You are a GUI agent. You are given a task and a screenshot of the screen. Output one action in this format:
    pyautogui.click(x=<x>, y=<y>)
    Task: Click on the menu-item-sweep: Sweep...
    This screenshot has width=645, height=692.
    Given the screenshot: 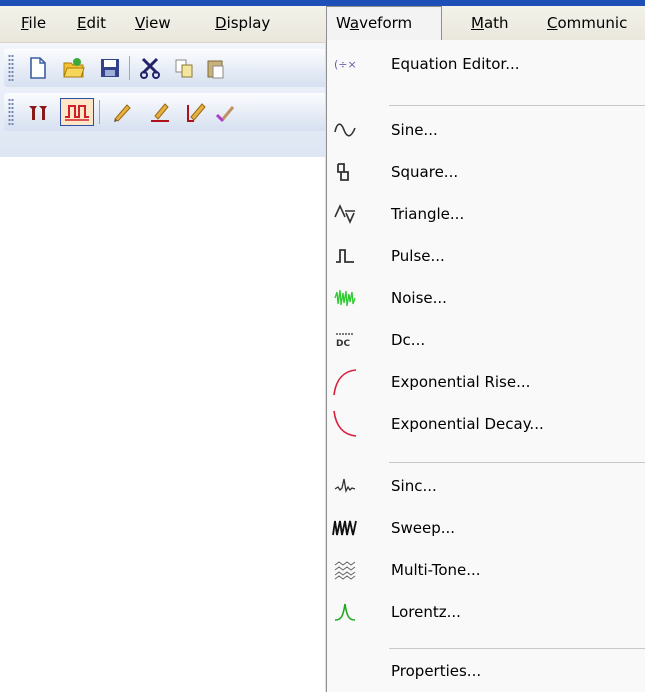 What is the action you would take?
    pyautogui.click(x=486, y=528)
    